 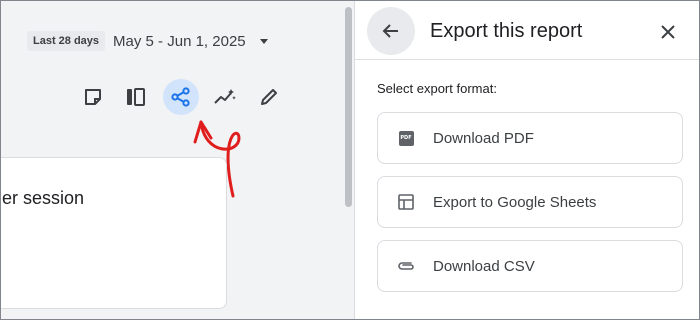 I want to click on date-preset-chip: Last 28 days, so click(x=66, y=41).